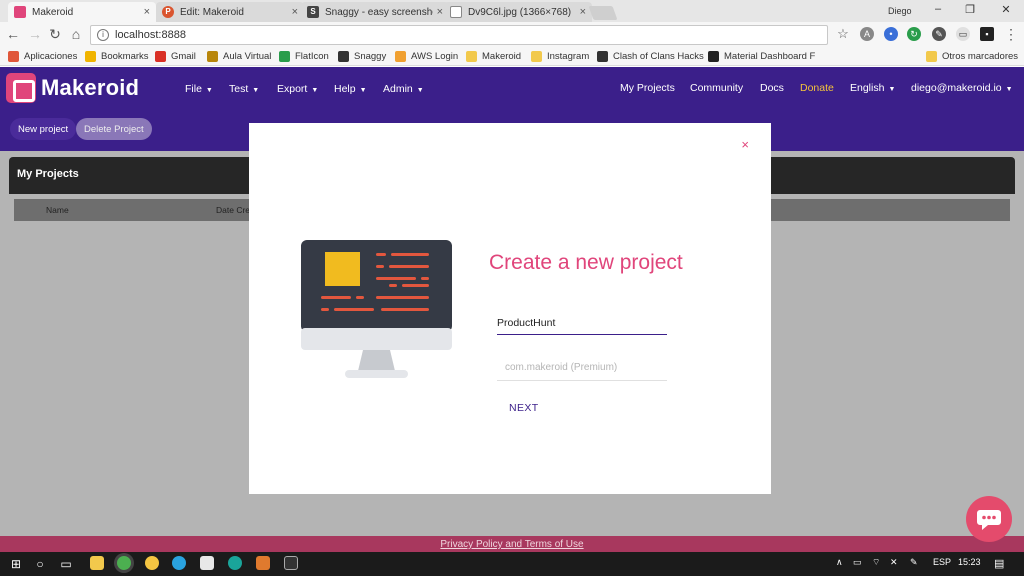 The image size is (1024, 576). What do you see at coordinates (90, 87) in the screenshot?
I see `logo-text: Makeroid` at bounding box center [90, 87].